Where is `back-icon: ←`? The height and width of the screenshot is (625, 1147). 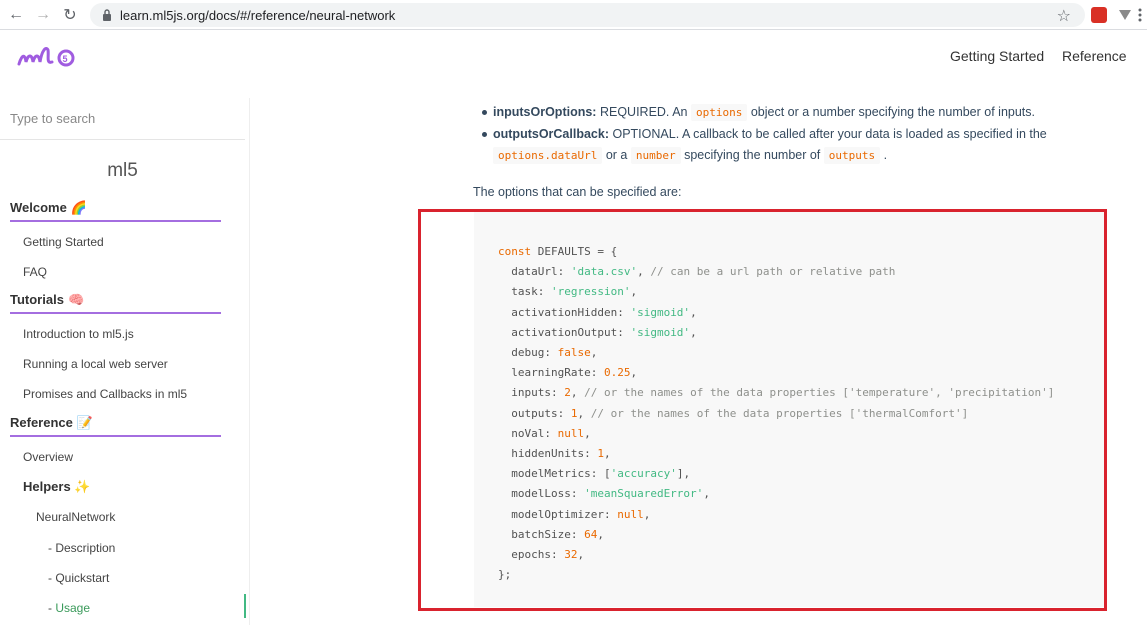 back-icon: ← is located at coordinates (16, 15).